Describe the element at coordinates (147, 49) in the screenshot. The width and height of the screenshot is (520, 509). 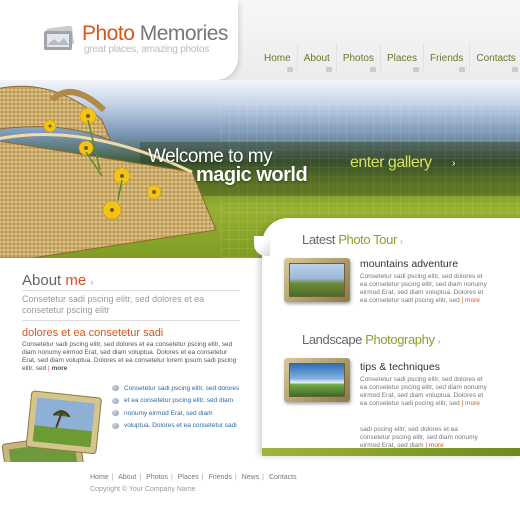
I see `site-slogan: great places, amazing photos` at that location.